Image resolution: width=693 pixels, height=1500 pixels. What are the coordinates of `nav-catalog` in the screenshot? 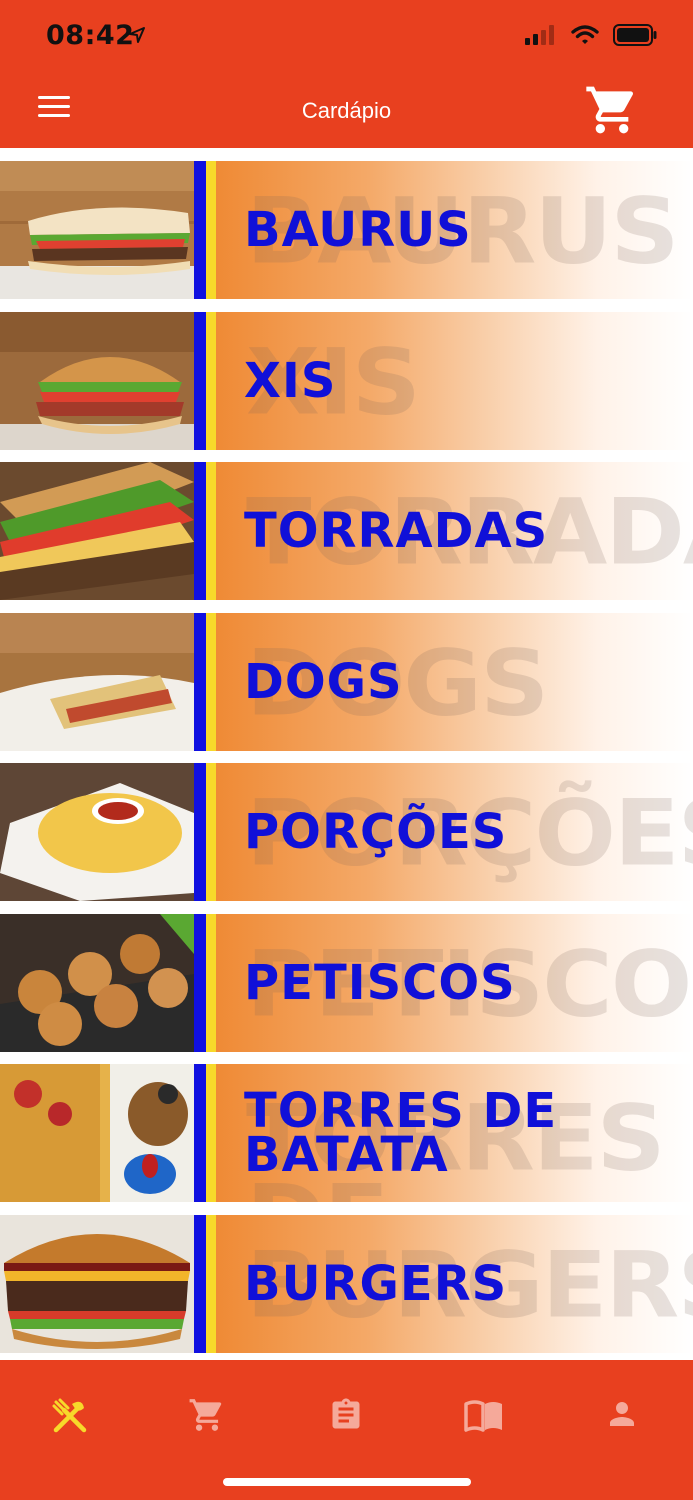 It's located at (484, 1420).